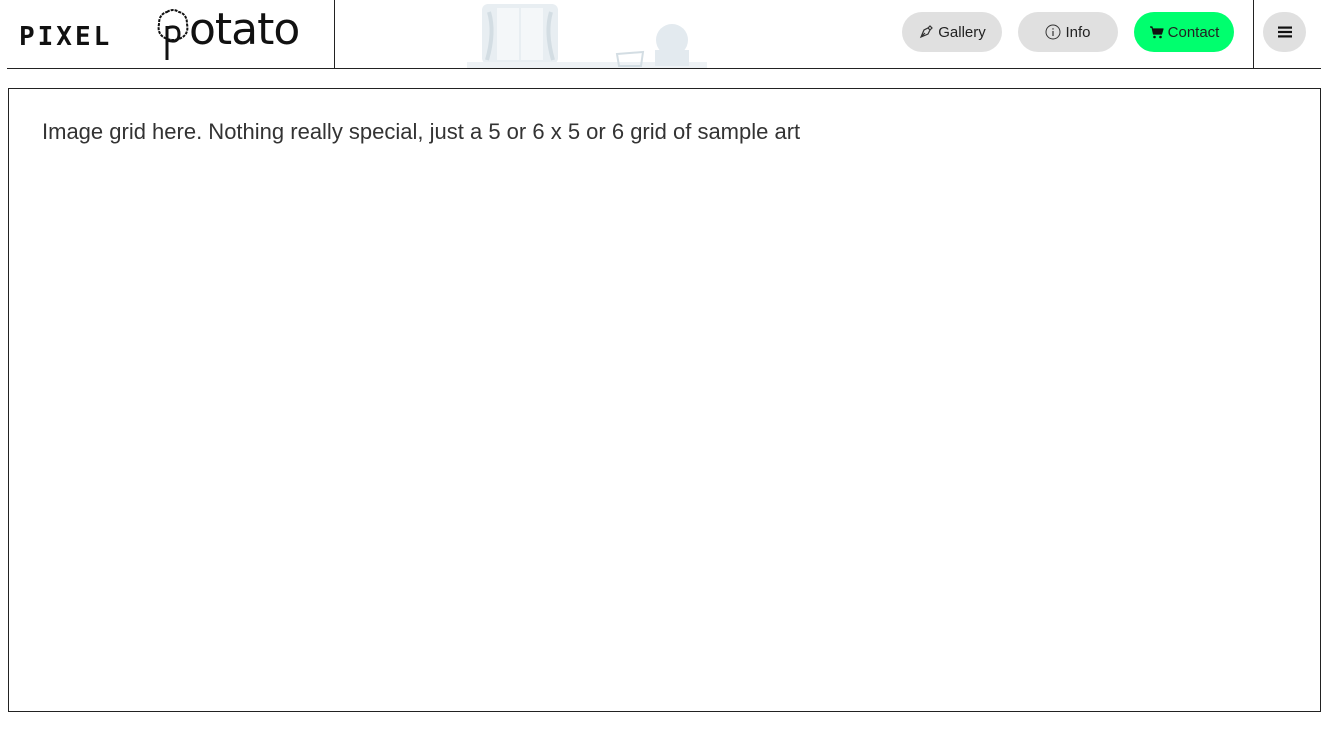 This screenshot has width=1325, height=732. I want to click on info-button: Info, so click(1068, 32).